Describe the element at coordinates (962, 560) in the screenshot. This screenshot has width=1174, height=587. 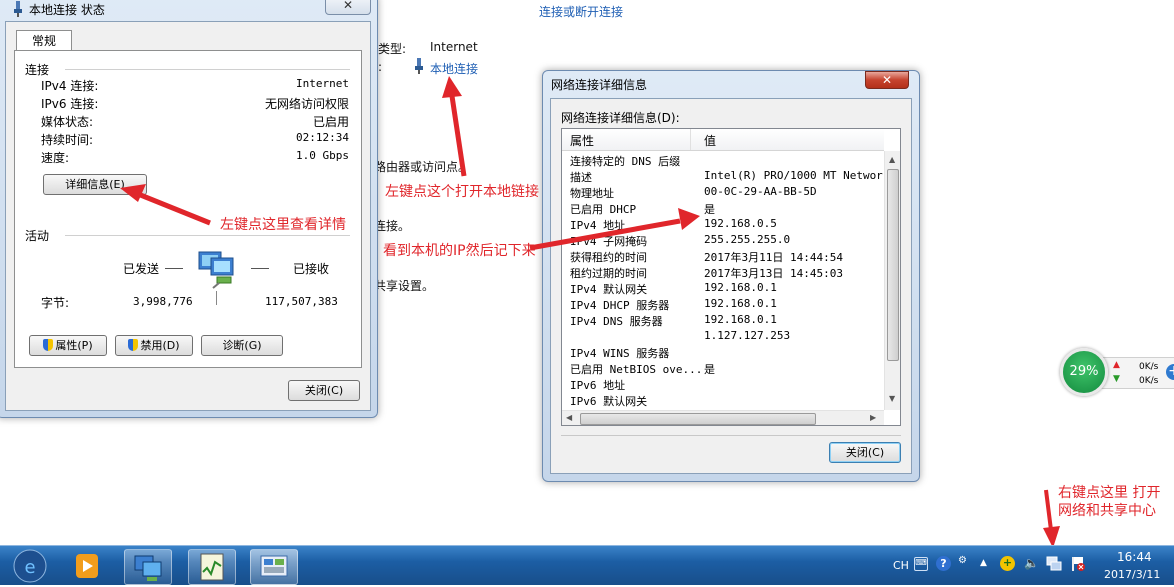
I see `settings-icon: ⚙` at that location.